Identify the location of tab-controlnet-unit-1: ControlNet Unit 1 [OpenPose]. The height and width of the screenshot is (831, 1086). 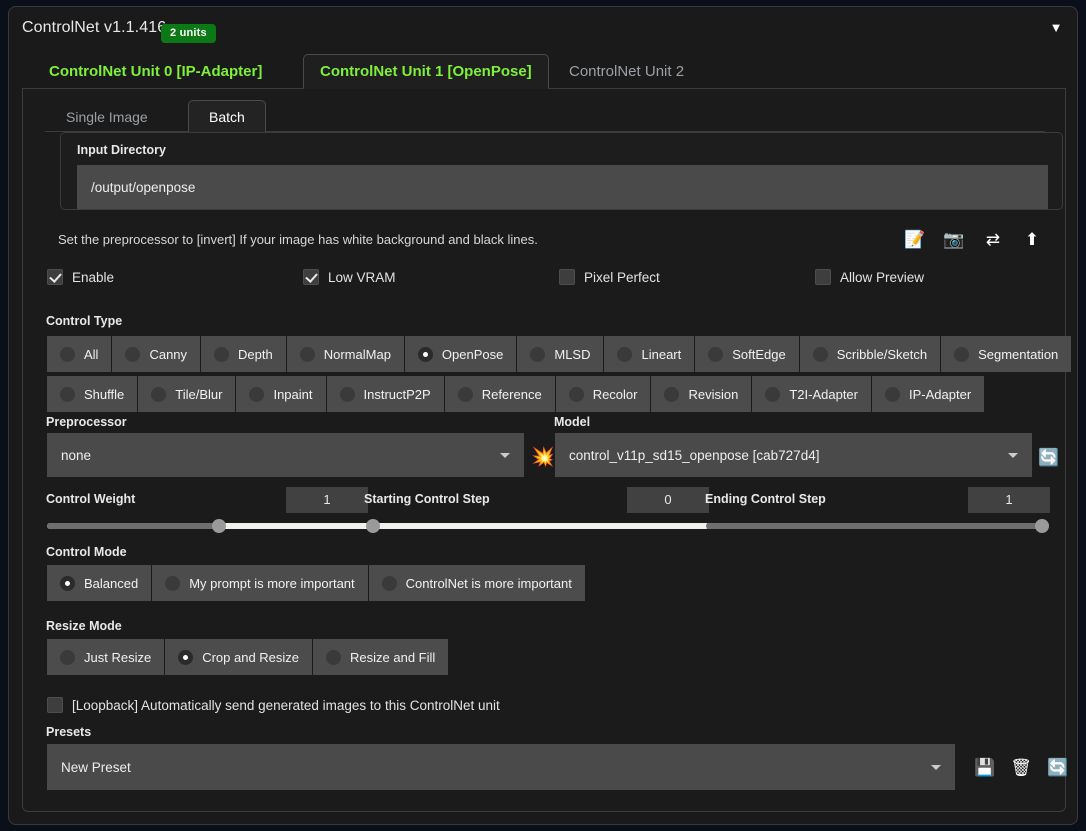
(426, 71).